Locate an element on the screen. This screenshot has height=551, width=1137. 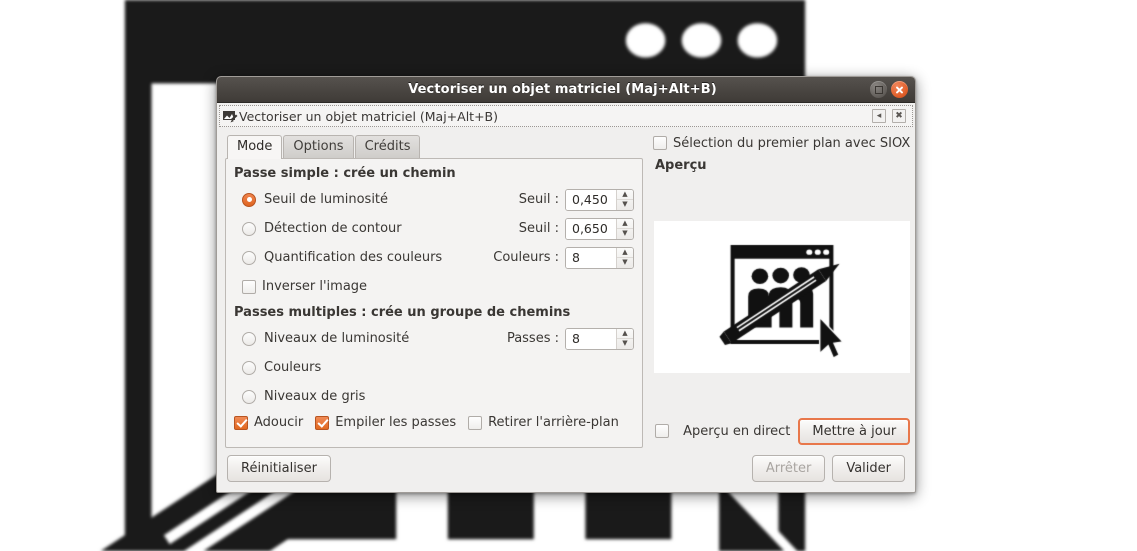
option-grays: Niveaux de gris is located at coordinates (434, 396).